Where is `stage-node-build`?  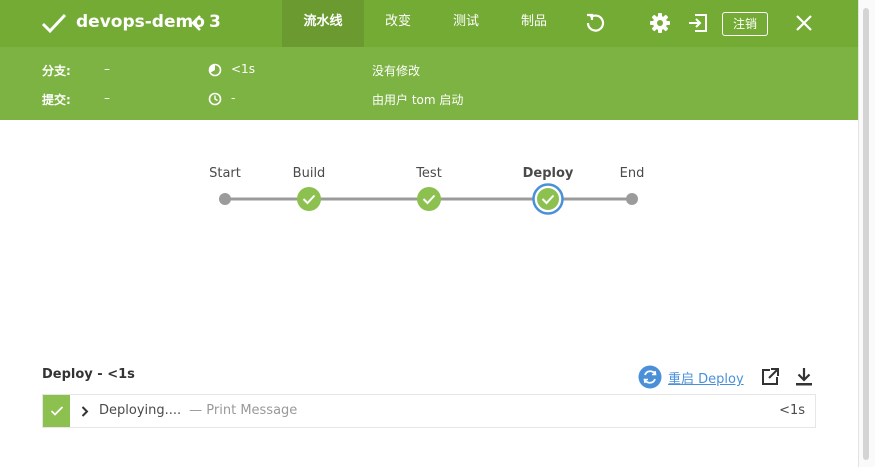
stage-node-build is located at coordinates (309, 199).